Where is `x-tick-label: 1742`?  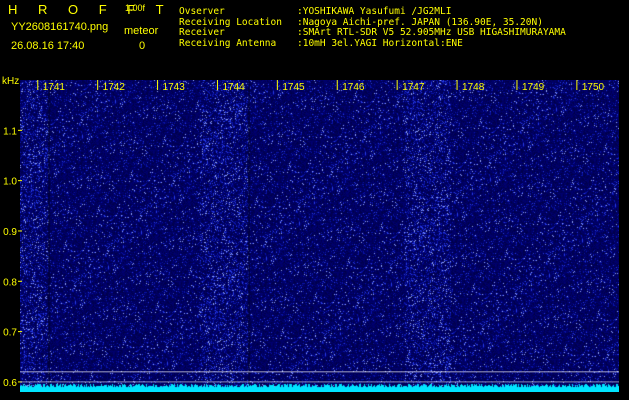
x-tick-label: 1742 is located at coordinates (114, 87).